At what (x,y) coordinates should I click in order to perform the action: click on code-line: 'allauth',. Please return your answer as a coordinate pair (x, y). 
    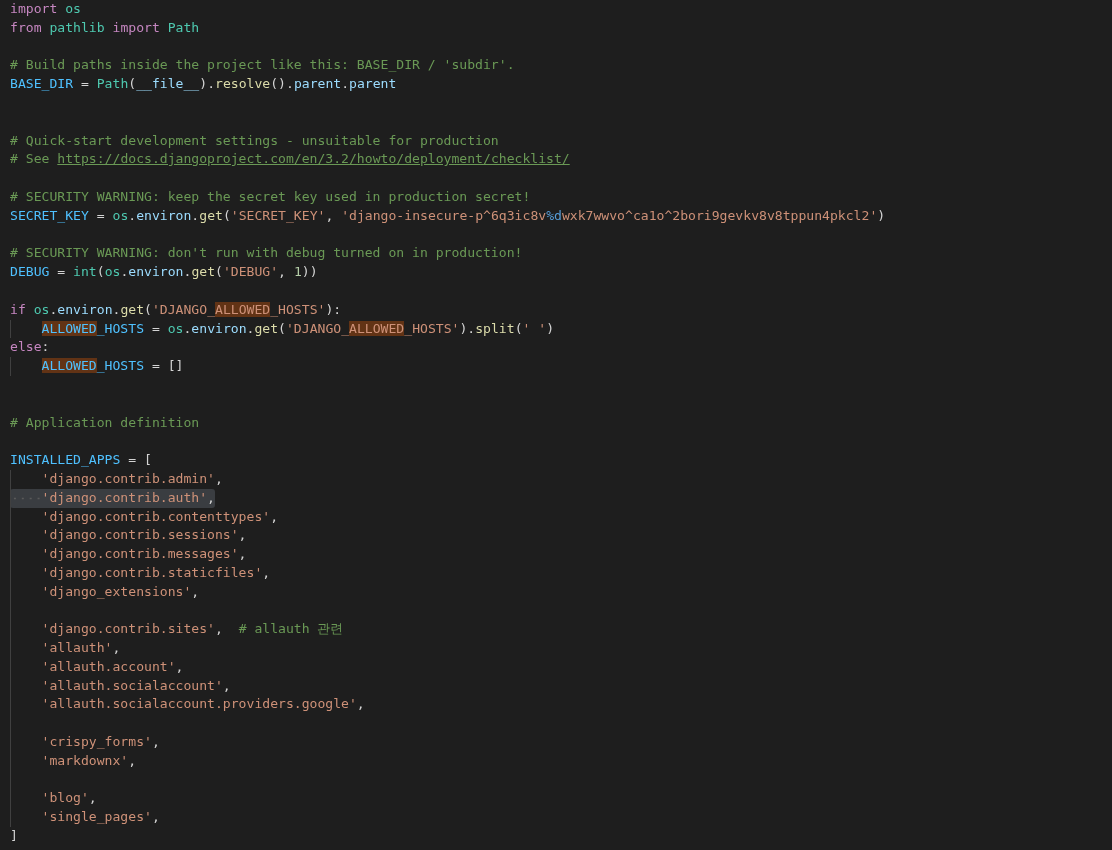
    Looking at the image, I should click on (65, 648).